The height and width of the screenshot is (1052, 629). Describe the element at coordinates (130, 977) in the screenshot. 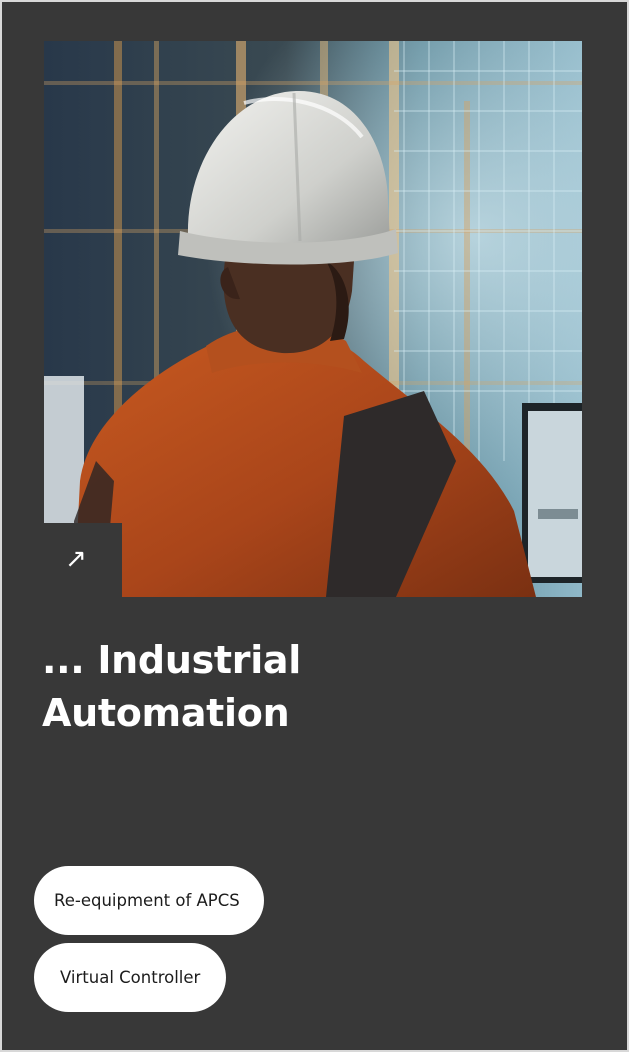

I see `tag-virtual-controller: Virtual Controller` at that location.